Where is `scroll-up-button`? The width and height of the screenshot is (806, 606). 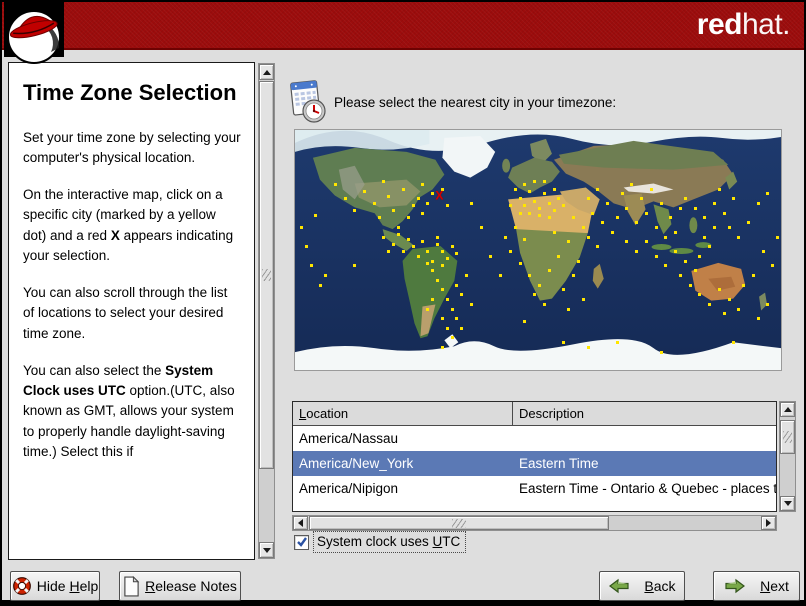
scroll-up-button is located at coordinates (787, 409).